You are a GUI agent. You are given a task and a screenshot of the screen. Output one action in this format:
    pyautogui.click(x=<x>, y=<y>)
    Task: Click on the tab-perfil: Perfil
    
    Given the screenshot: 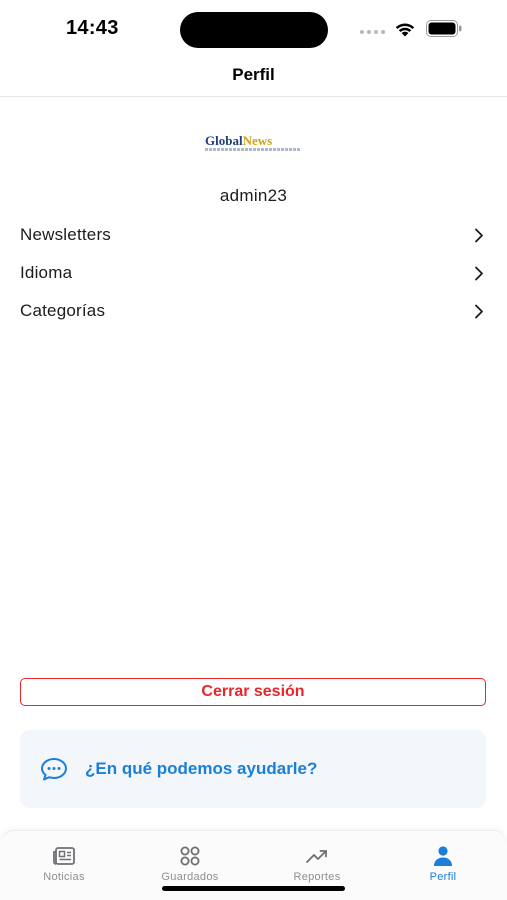 What is the action you would take?
    pyautogui.click(x=443, y=867)
    